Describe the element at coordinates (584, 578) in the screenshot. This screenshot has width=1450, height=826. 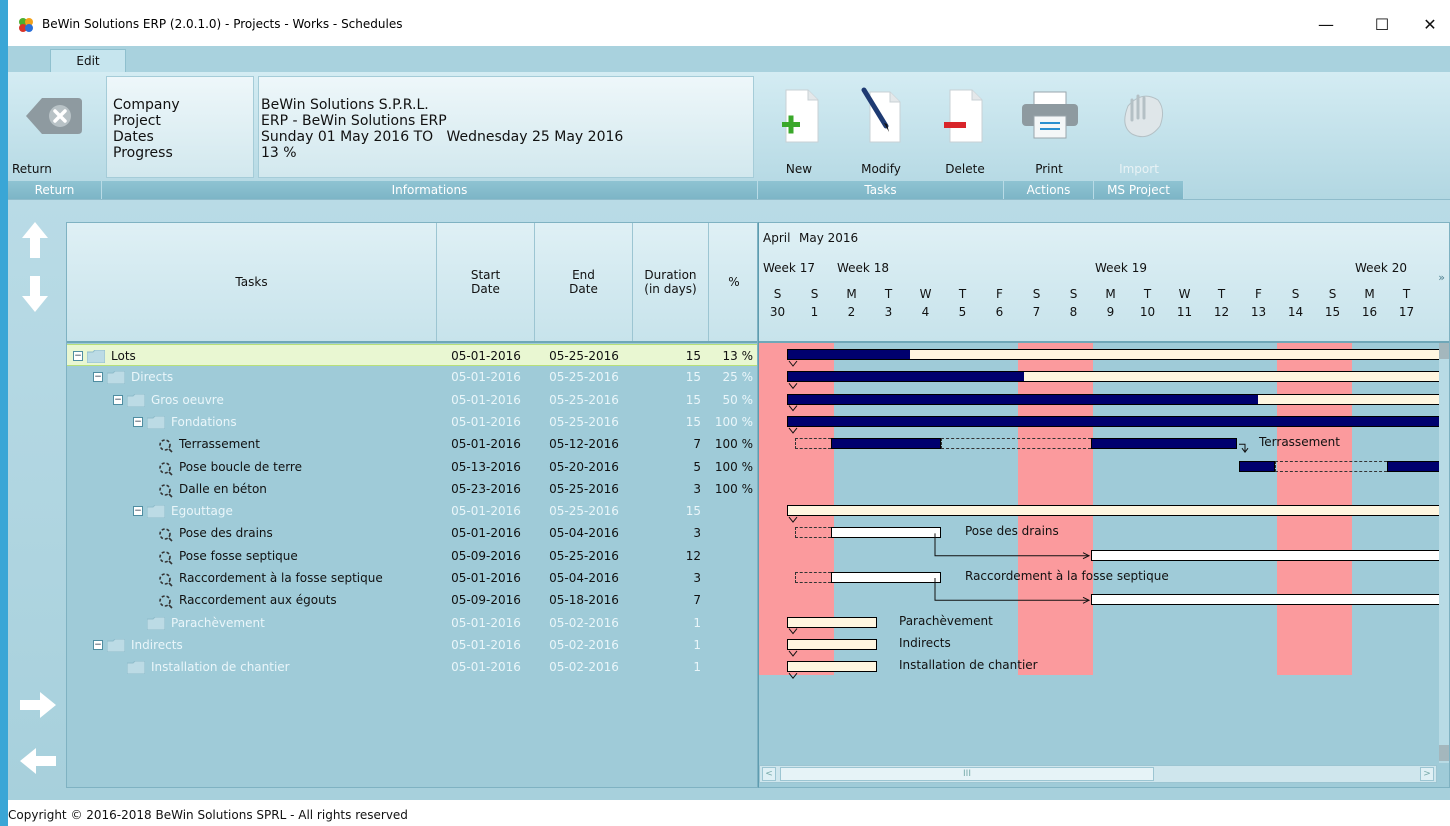
I see `cell-end-date: 05-04-2016` at that location.